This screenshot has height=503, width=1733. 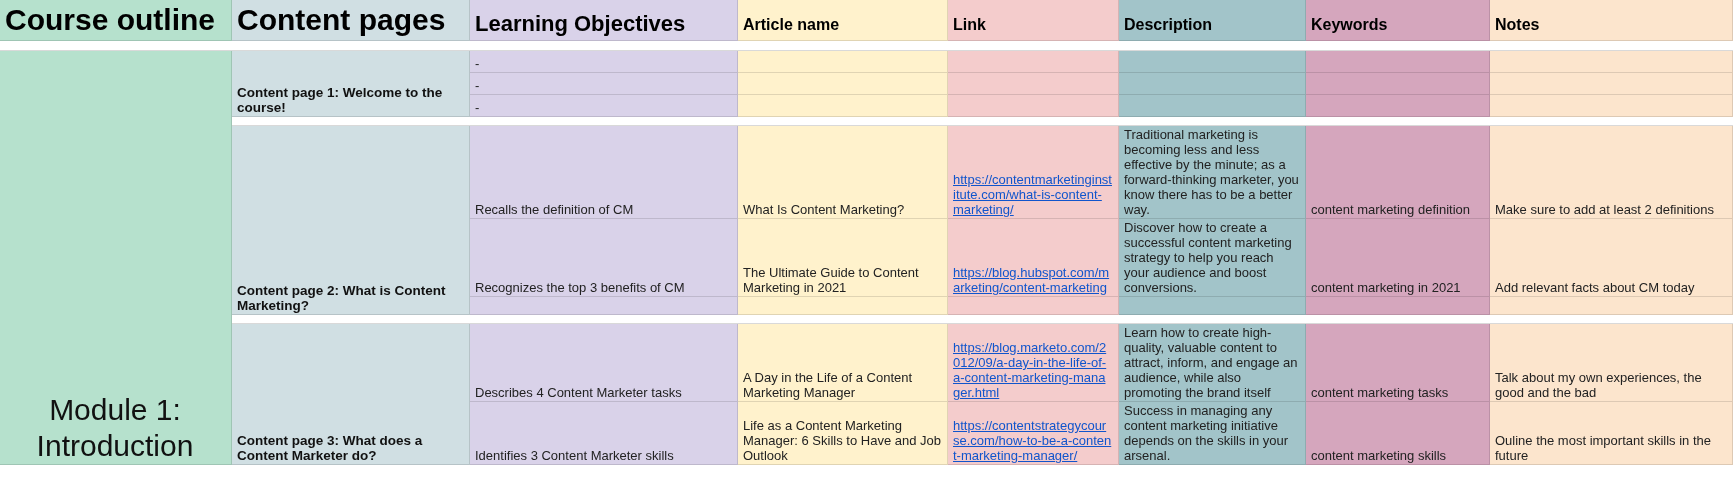 I want to click on column-header: Learning Objectives, so click(x=604, y=20).